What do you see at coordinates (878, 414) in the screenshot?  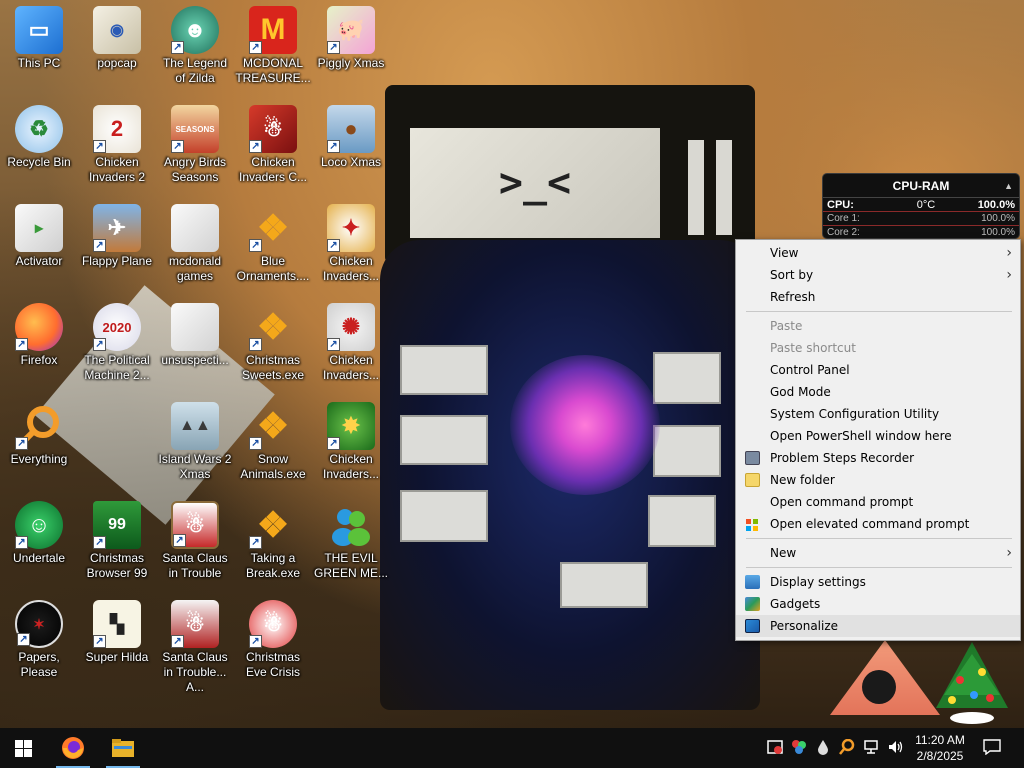 I see `menu-item-system-configuration: System Configuration Utility` at bounding box center [878, 414].